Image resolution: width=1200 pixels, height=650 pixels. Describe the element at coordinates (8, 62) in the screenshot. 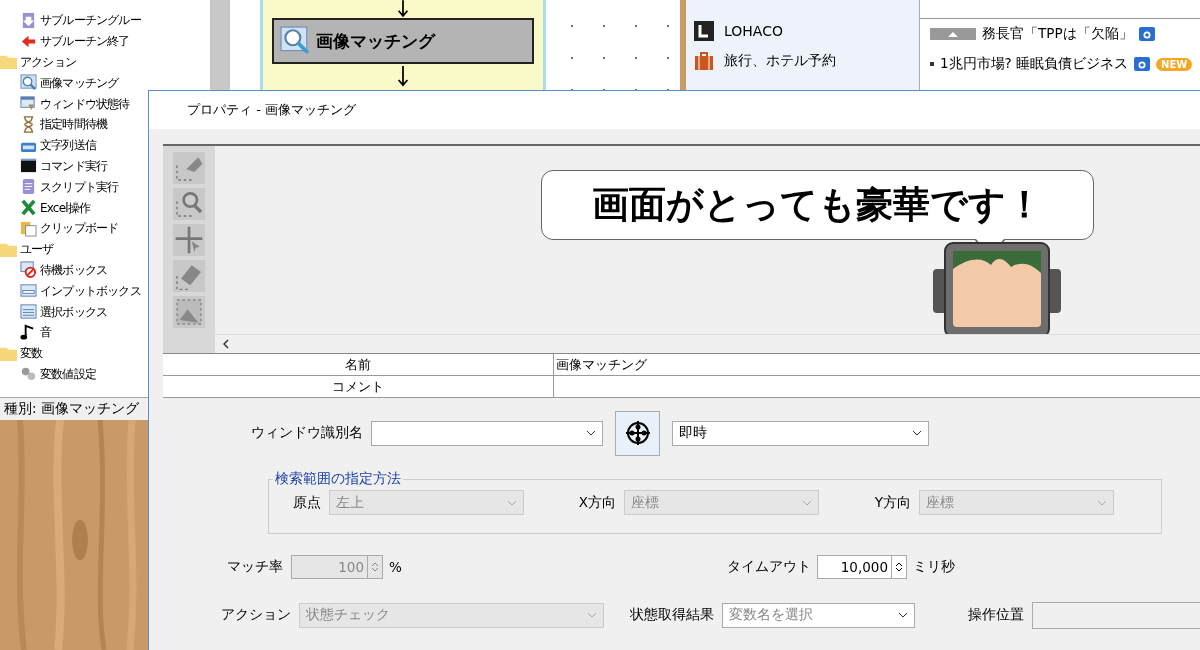

I see `folder-icon` at that location.